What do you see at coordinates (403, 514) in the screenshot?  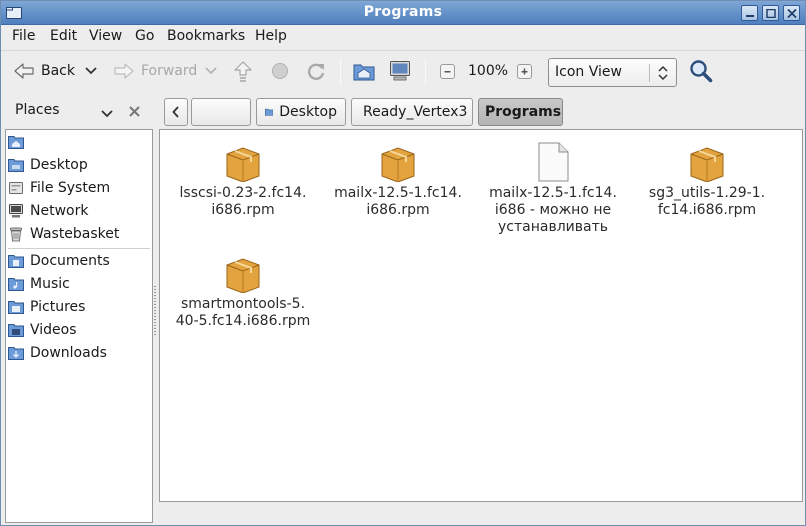 I see `status-bar` at bounding box center [403, 514].